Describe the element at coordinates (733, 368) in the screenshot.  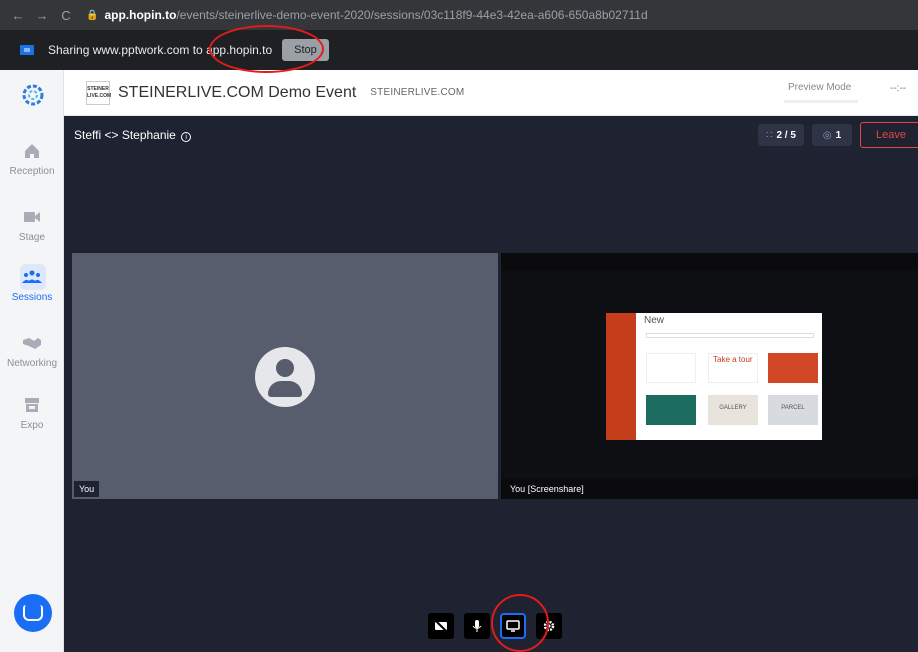
I see `template-thumbnail: Take a tour` at that location.